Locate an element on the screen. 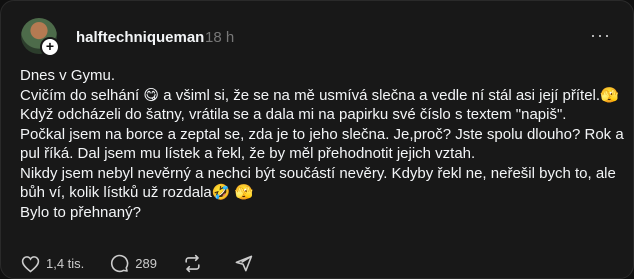 The height and width of the screenshot is (279, 634). like-count: 1,4 tis. is located at coordinates (65, 263).